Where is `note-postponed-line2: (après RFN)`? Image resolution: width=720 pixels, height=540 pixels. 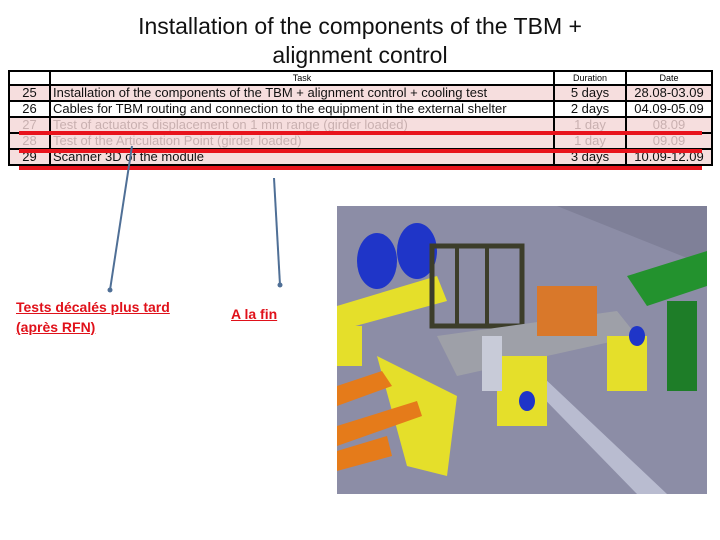
note-postponed-line2: (après RFN) is located at coordinates (56, 327).